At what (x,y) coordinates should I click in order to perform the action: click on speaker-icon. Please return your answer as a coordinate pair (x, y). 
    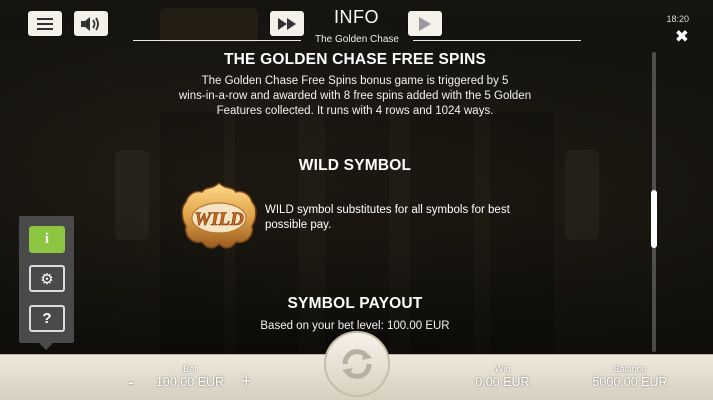
    Looking at the image, I should click on (90, 23).